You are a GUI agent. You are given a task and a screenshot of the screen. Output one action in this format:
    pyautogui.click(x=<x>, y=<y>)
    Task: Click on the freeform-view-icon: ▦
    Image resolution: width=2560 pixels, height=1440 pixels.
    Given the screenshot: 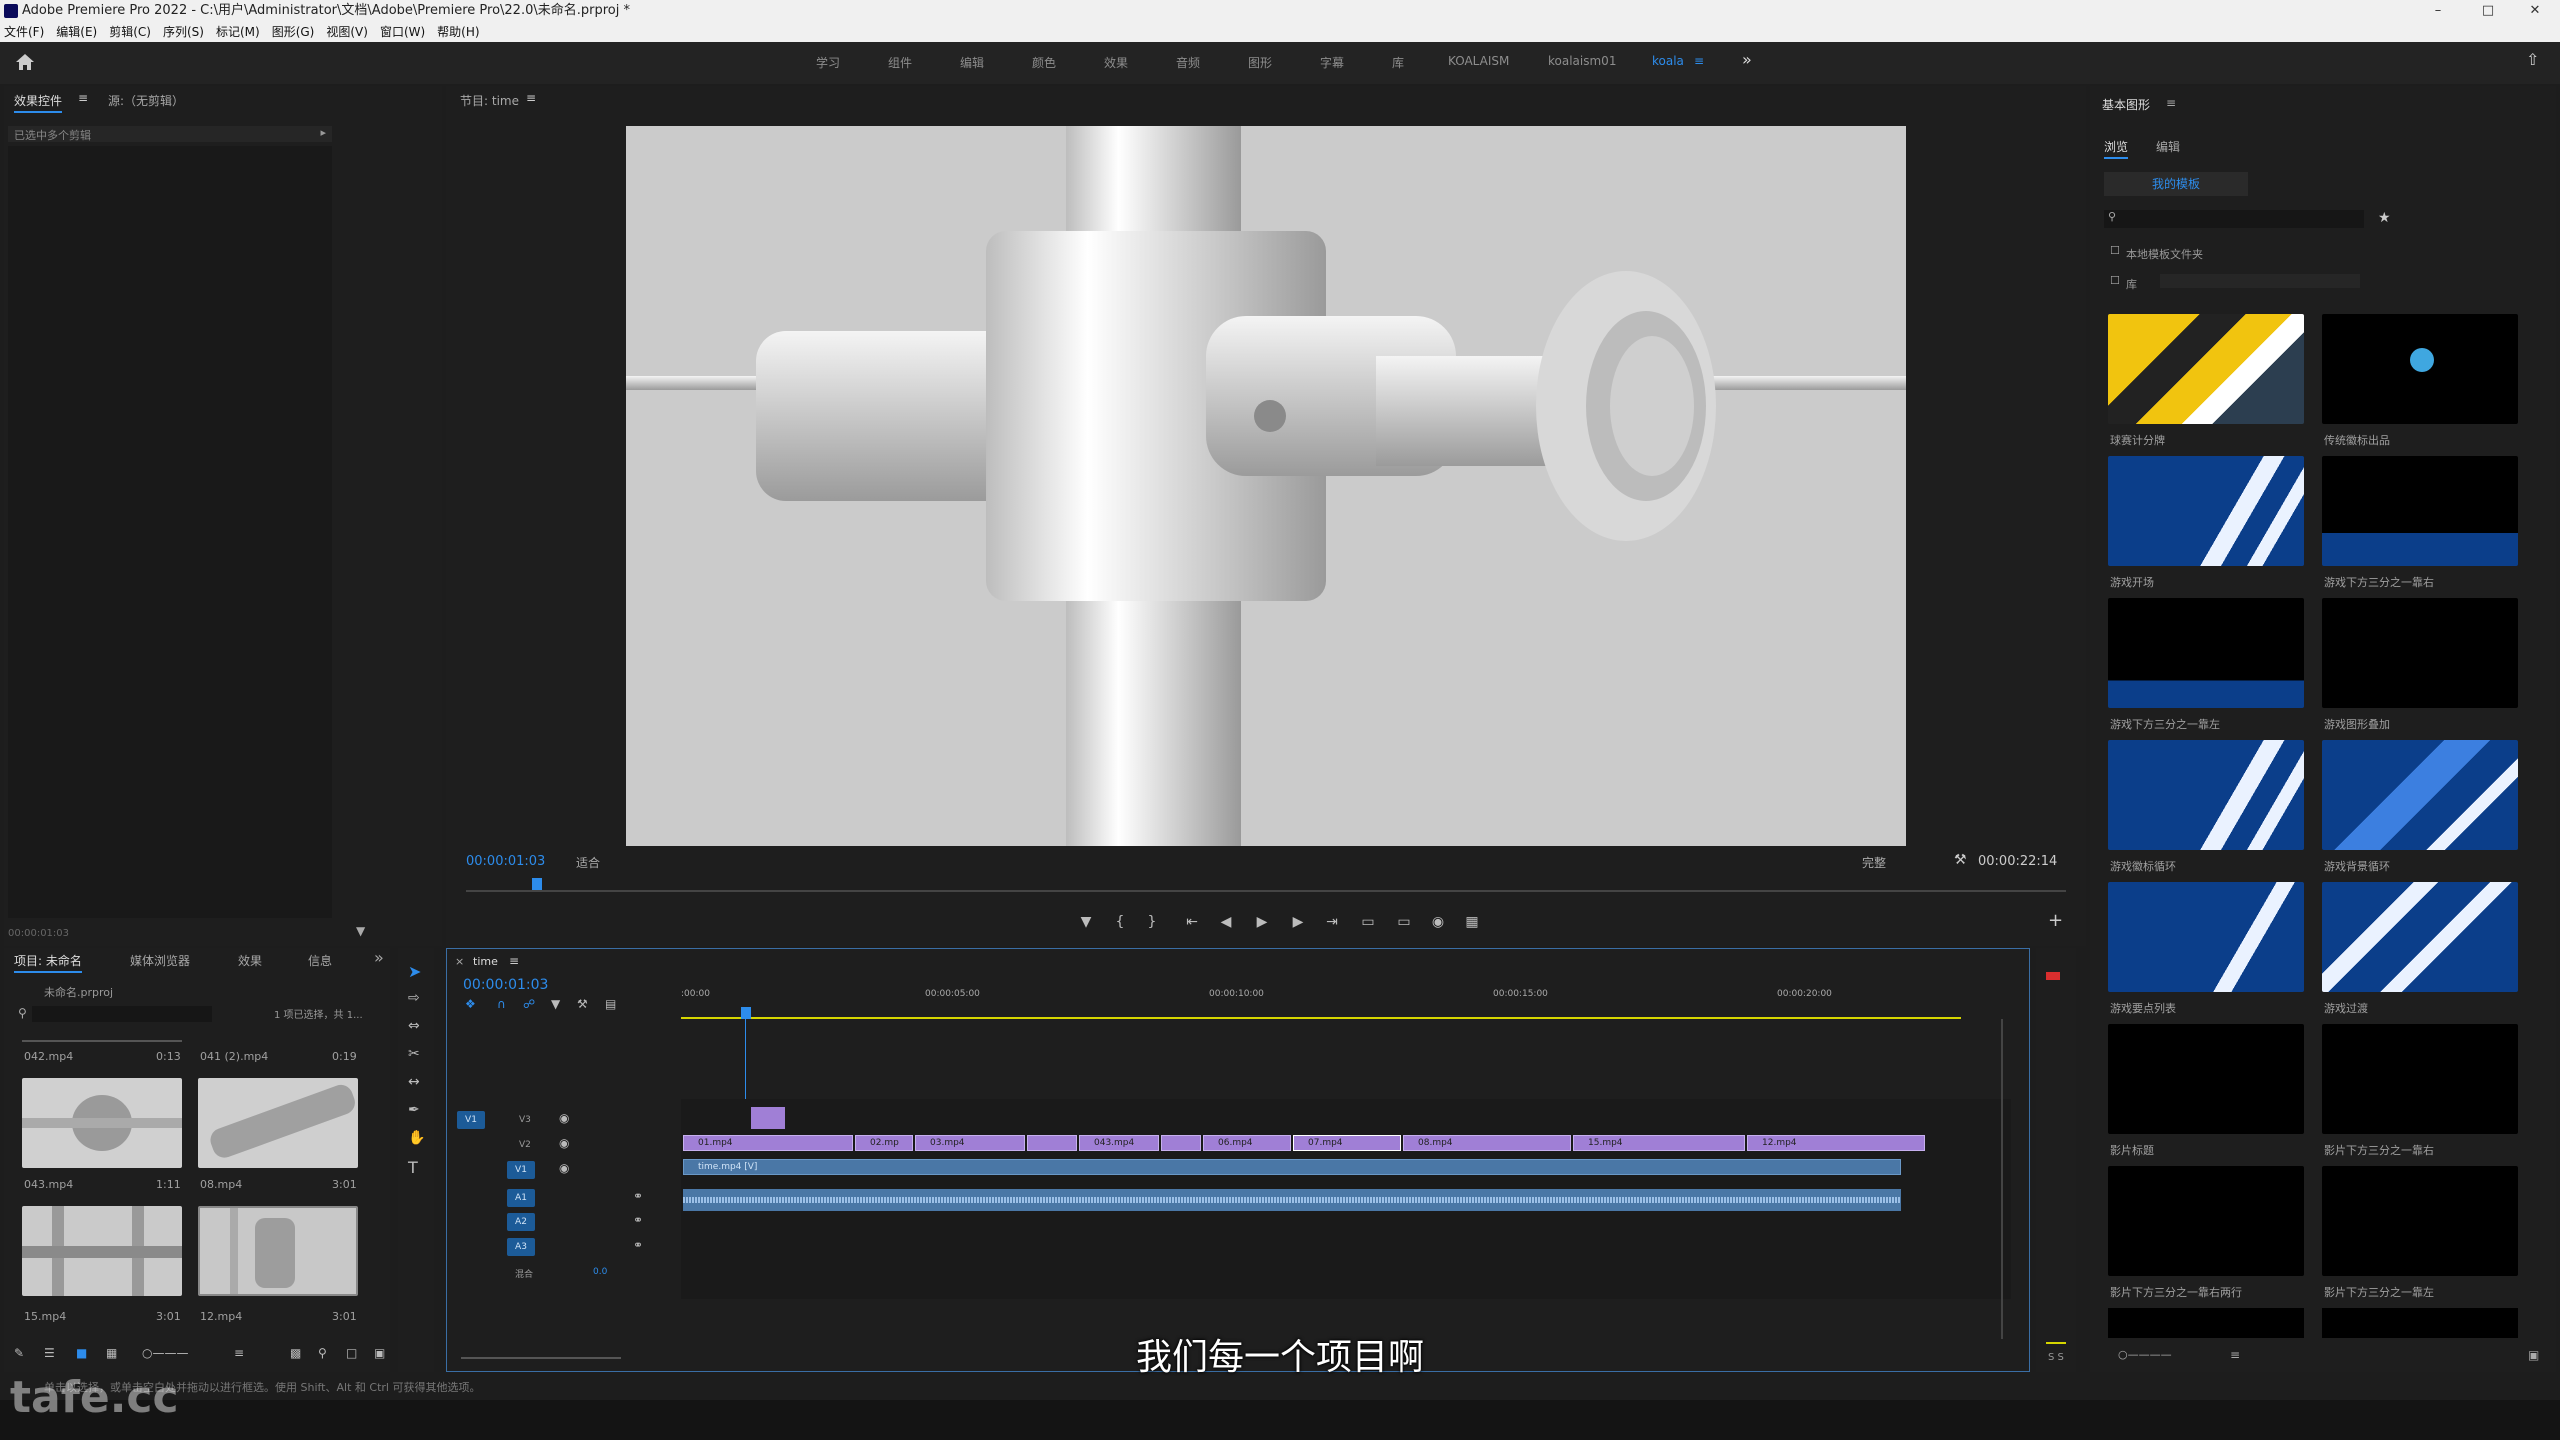 What is the action you would take?
    pyautogui.click(x=111, y=1353)
    